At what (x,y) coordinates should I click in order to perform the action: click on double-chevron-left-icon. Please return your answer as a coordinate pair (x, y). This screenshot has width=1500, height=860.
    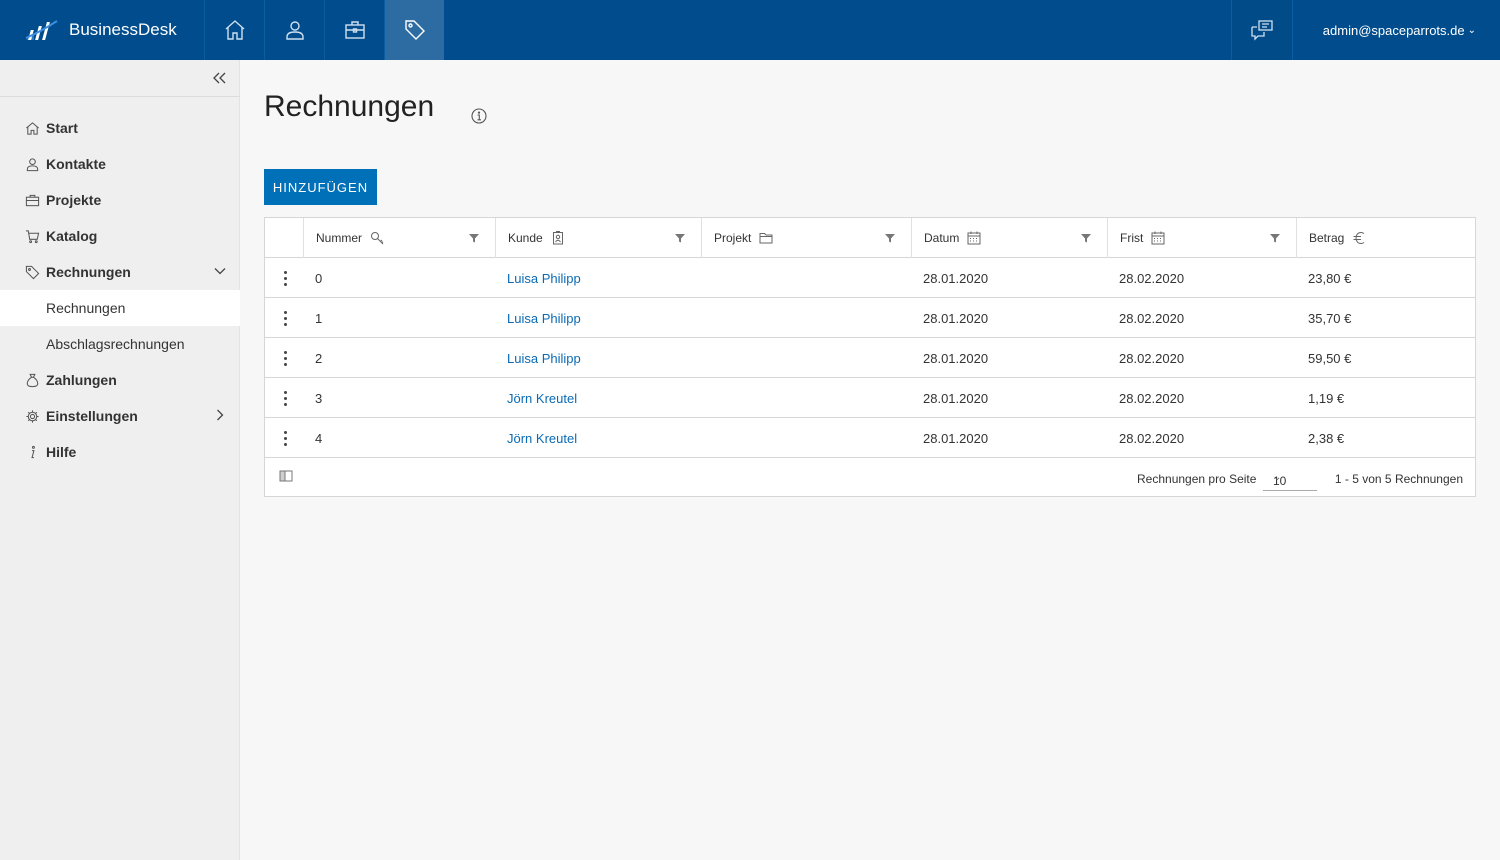
    Looking at the image, I should click on (219, 78).